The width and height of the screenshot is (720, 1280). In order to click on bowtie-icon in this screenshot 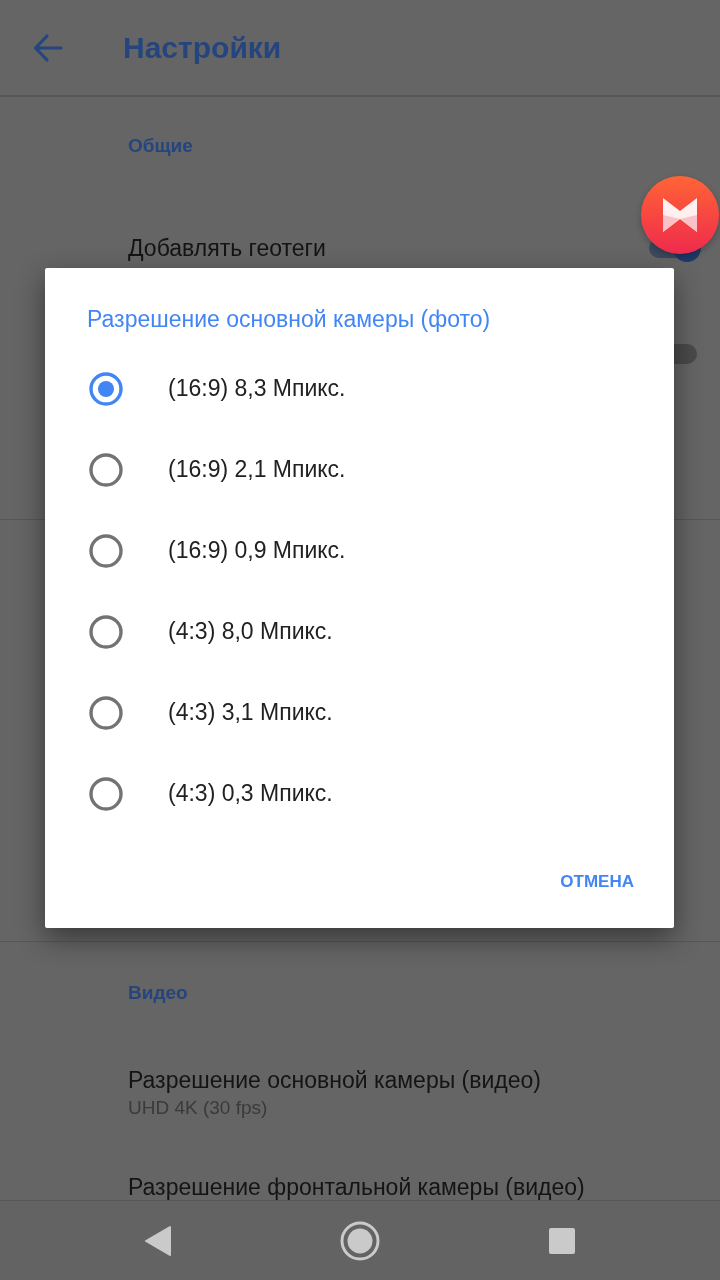, I will do `click(680, 215)`.